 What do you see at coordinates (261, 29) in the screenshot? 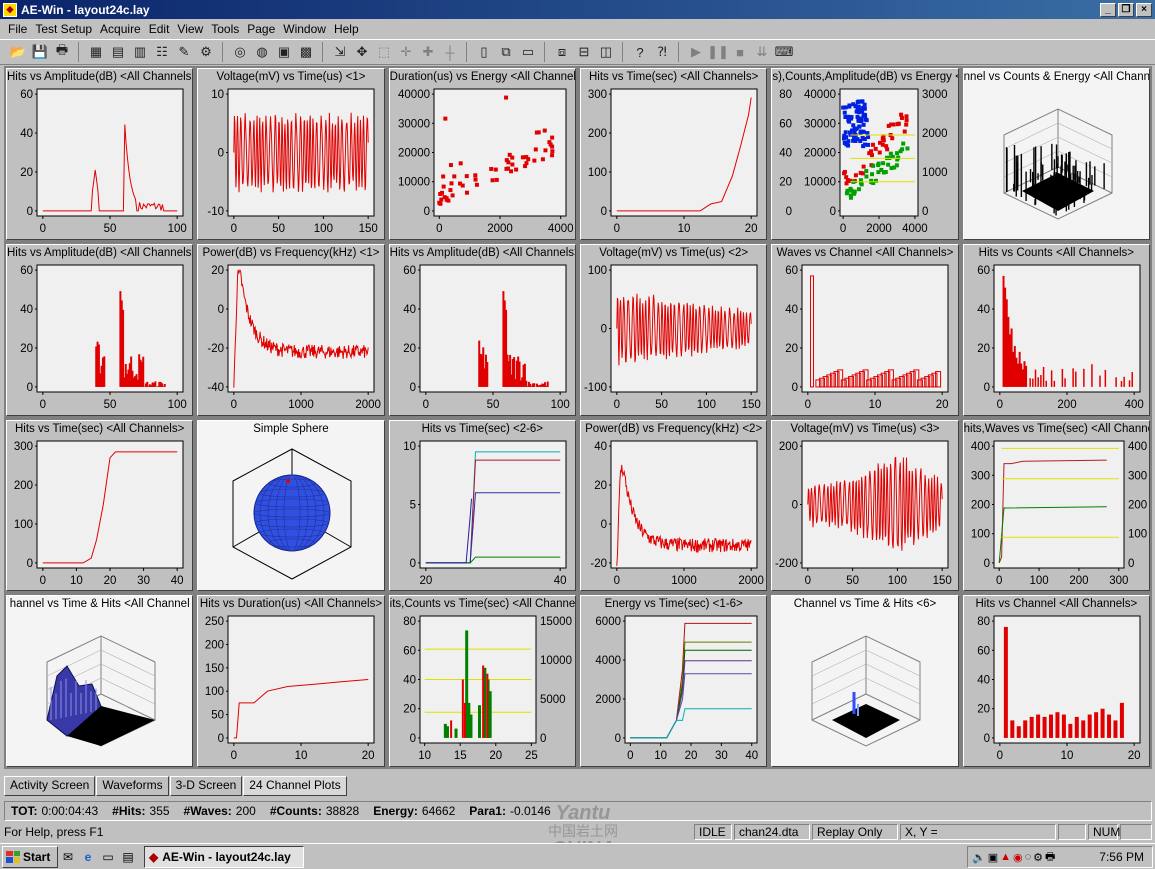
I see `menu-page: Page` at bounding box center [261, 29].